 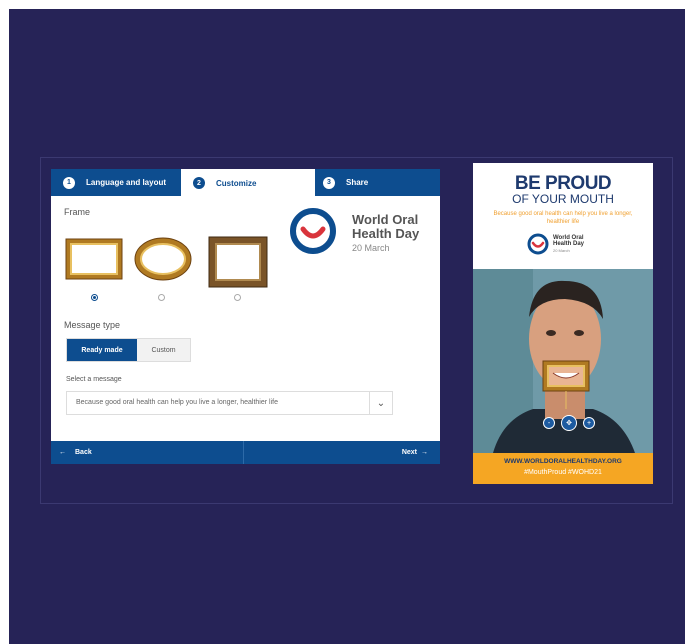 I want to click on message-type-toggle: Ready made Custom, so click(x=128, y=350).